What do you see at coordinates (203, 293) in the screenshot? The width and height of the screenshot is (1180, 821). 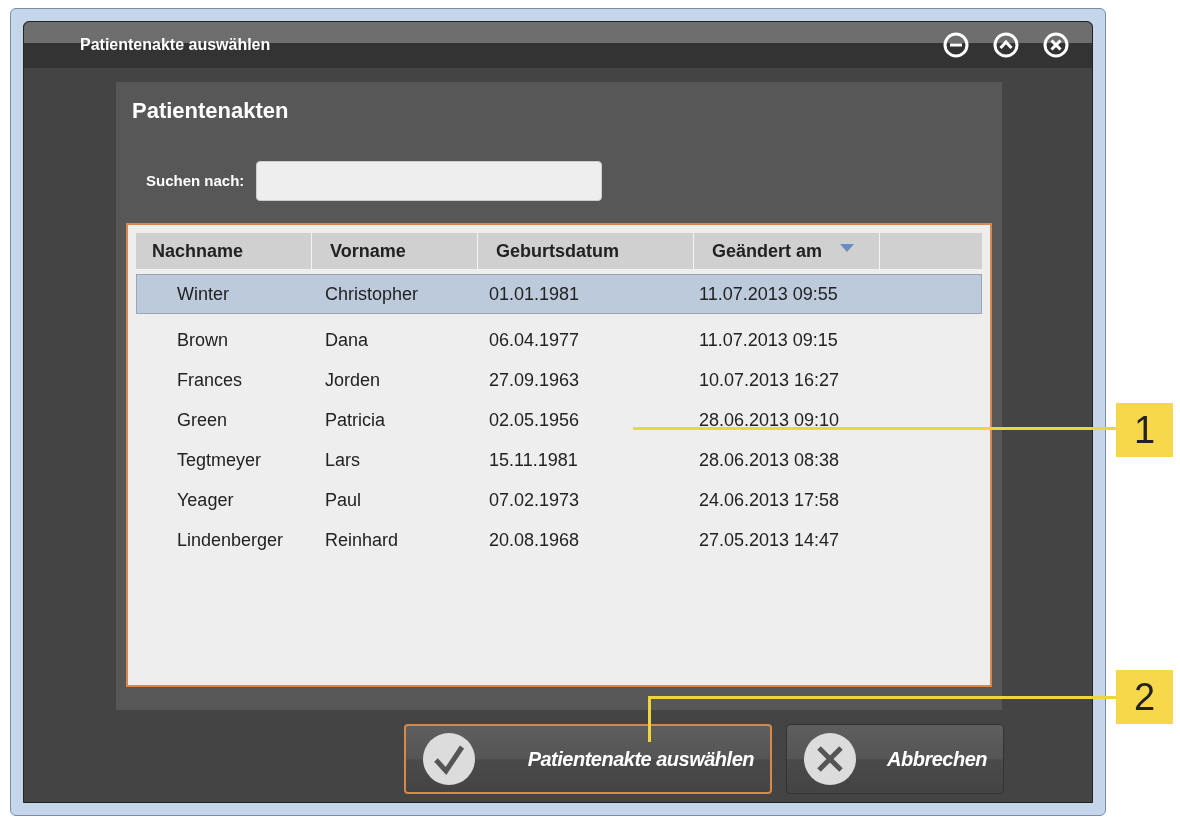 I see `table-cell: Winter` at bounding box center [203, 293].